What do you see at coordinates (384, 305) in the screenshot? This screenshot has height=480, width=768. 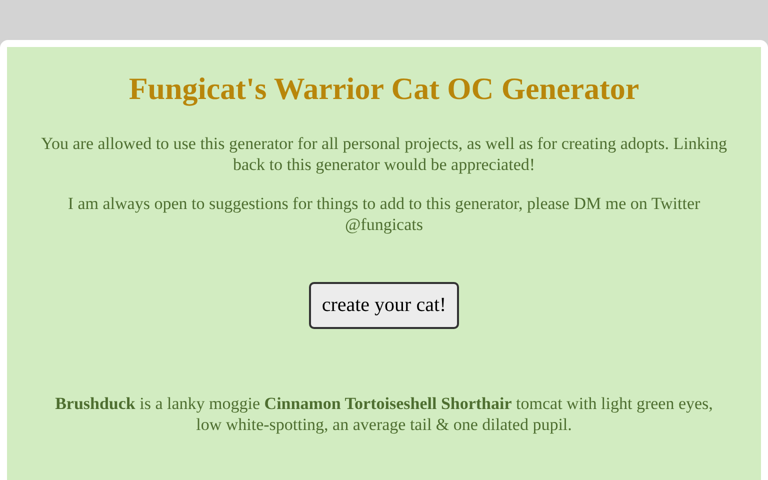 I see `create-button: create your cat!` at bounding box center [384, 305].